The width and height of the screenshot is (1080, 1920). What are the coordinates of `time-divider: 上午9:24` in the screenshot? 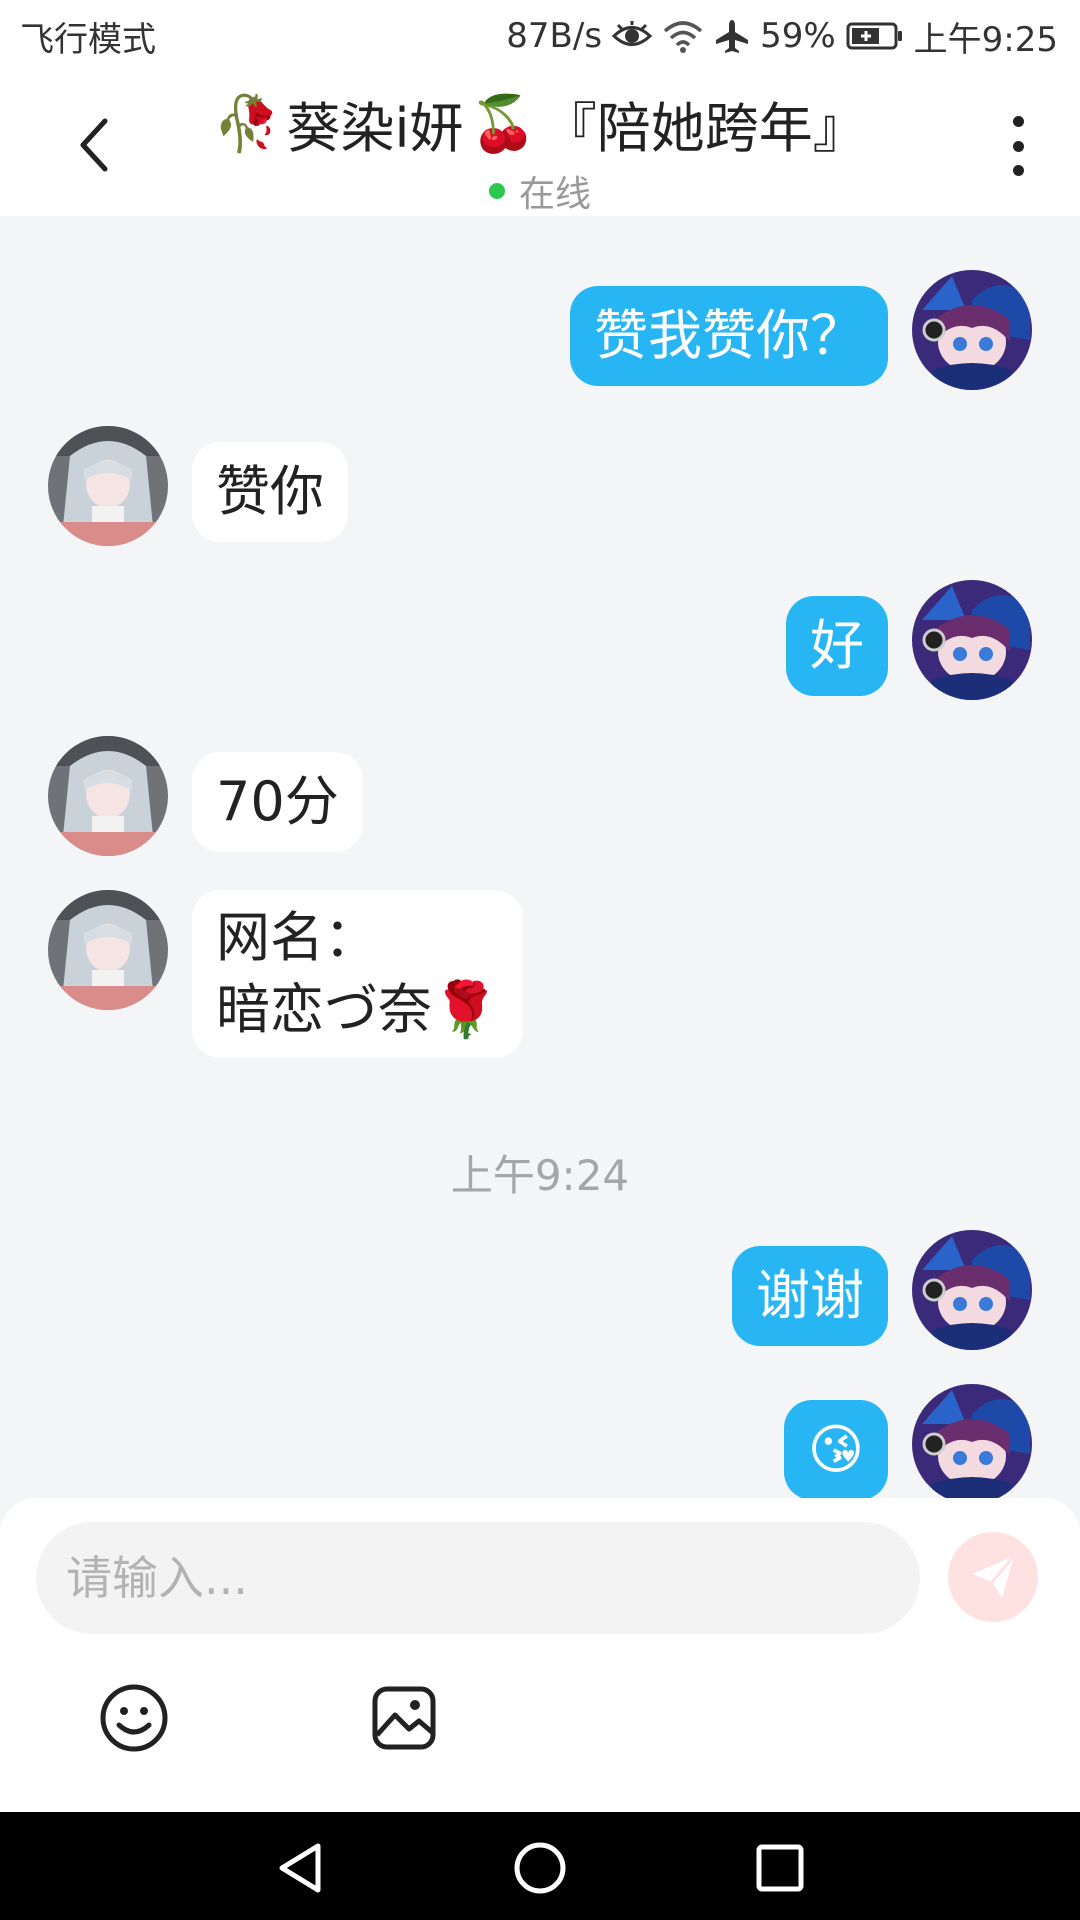 It's located at (540, 1175).